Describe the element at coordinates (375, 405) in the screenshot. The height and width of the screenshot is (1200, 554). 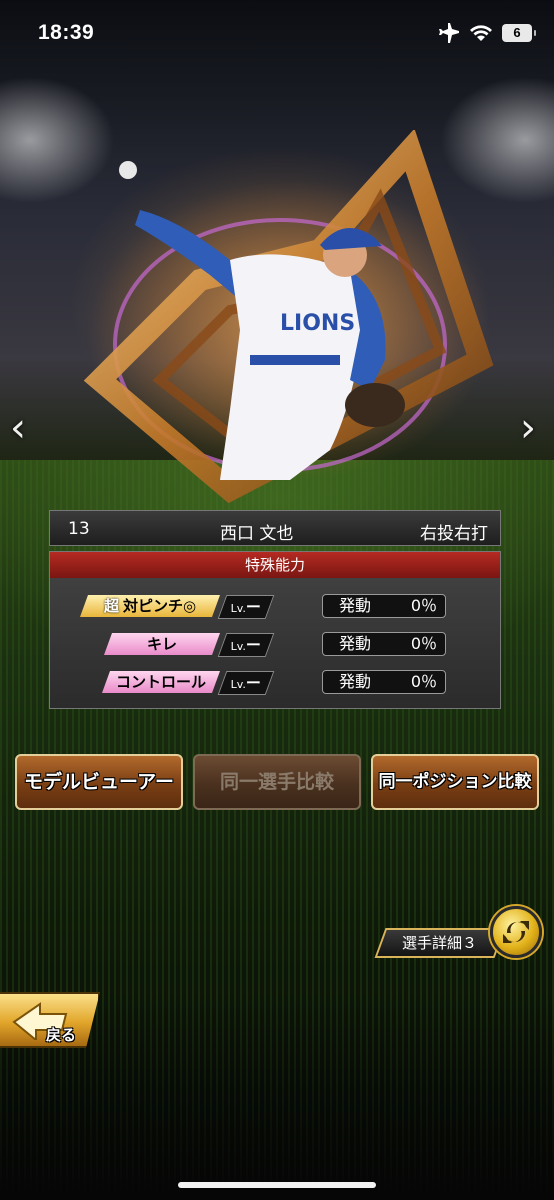
I see `glove` at that location.